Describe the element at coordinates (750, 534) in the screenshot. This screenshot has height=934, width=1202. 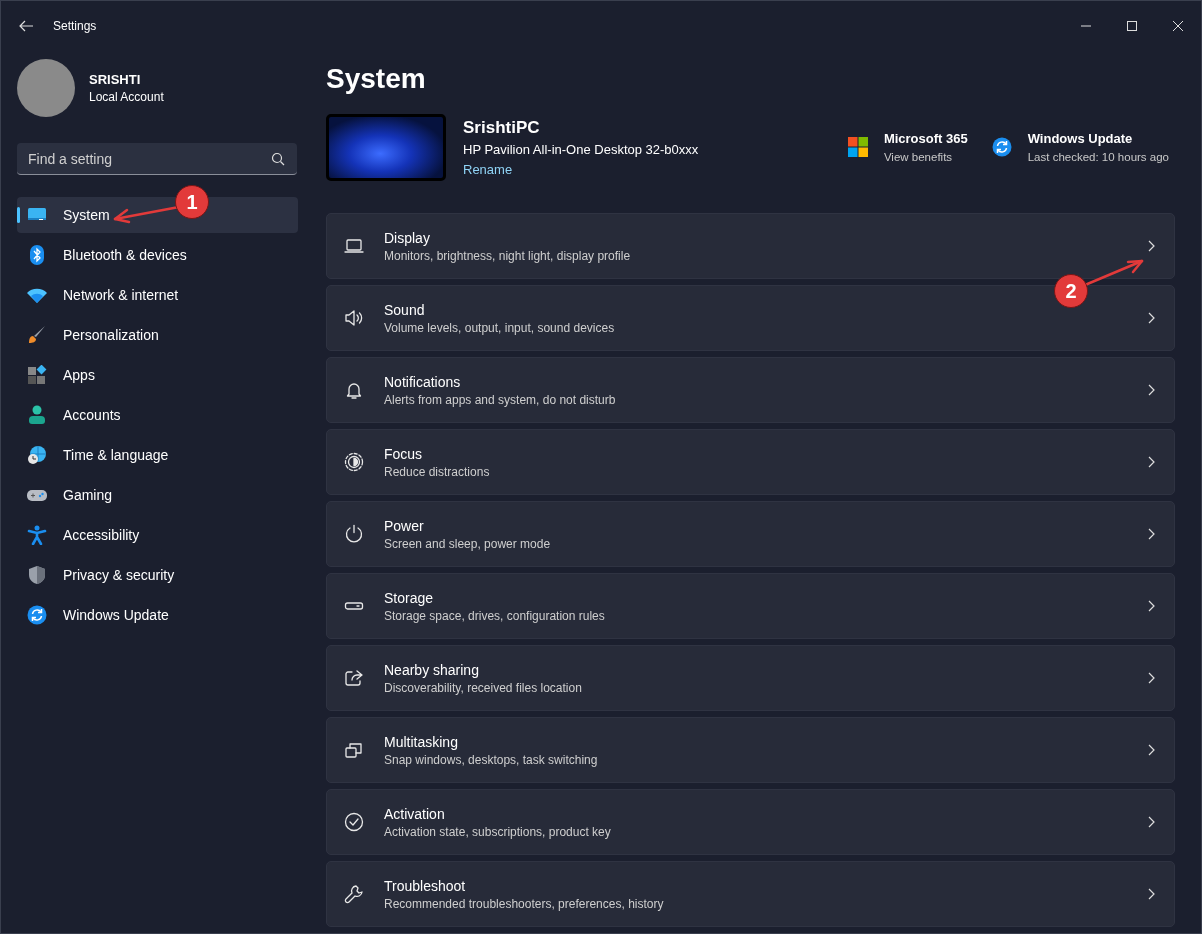
I see `settings-card: Power Screen and sleep, power mode` at that location.